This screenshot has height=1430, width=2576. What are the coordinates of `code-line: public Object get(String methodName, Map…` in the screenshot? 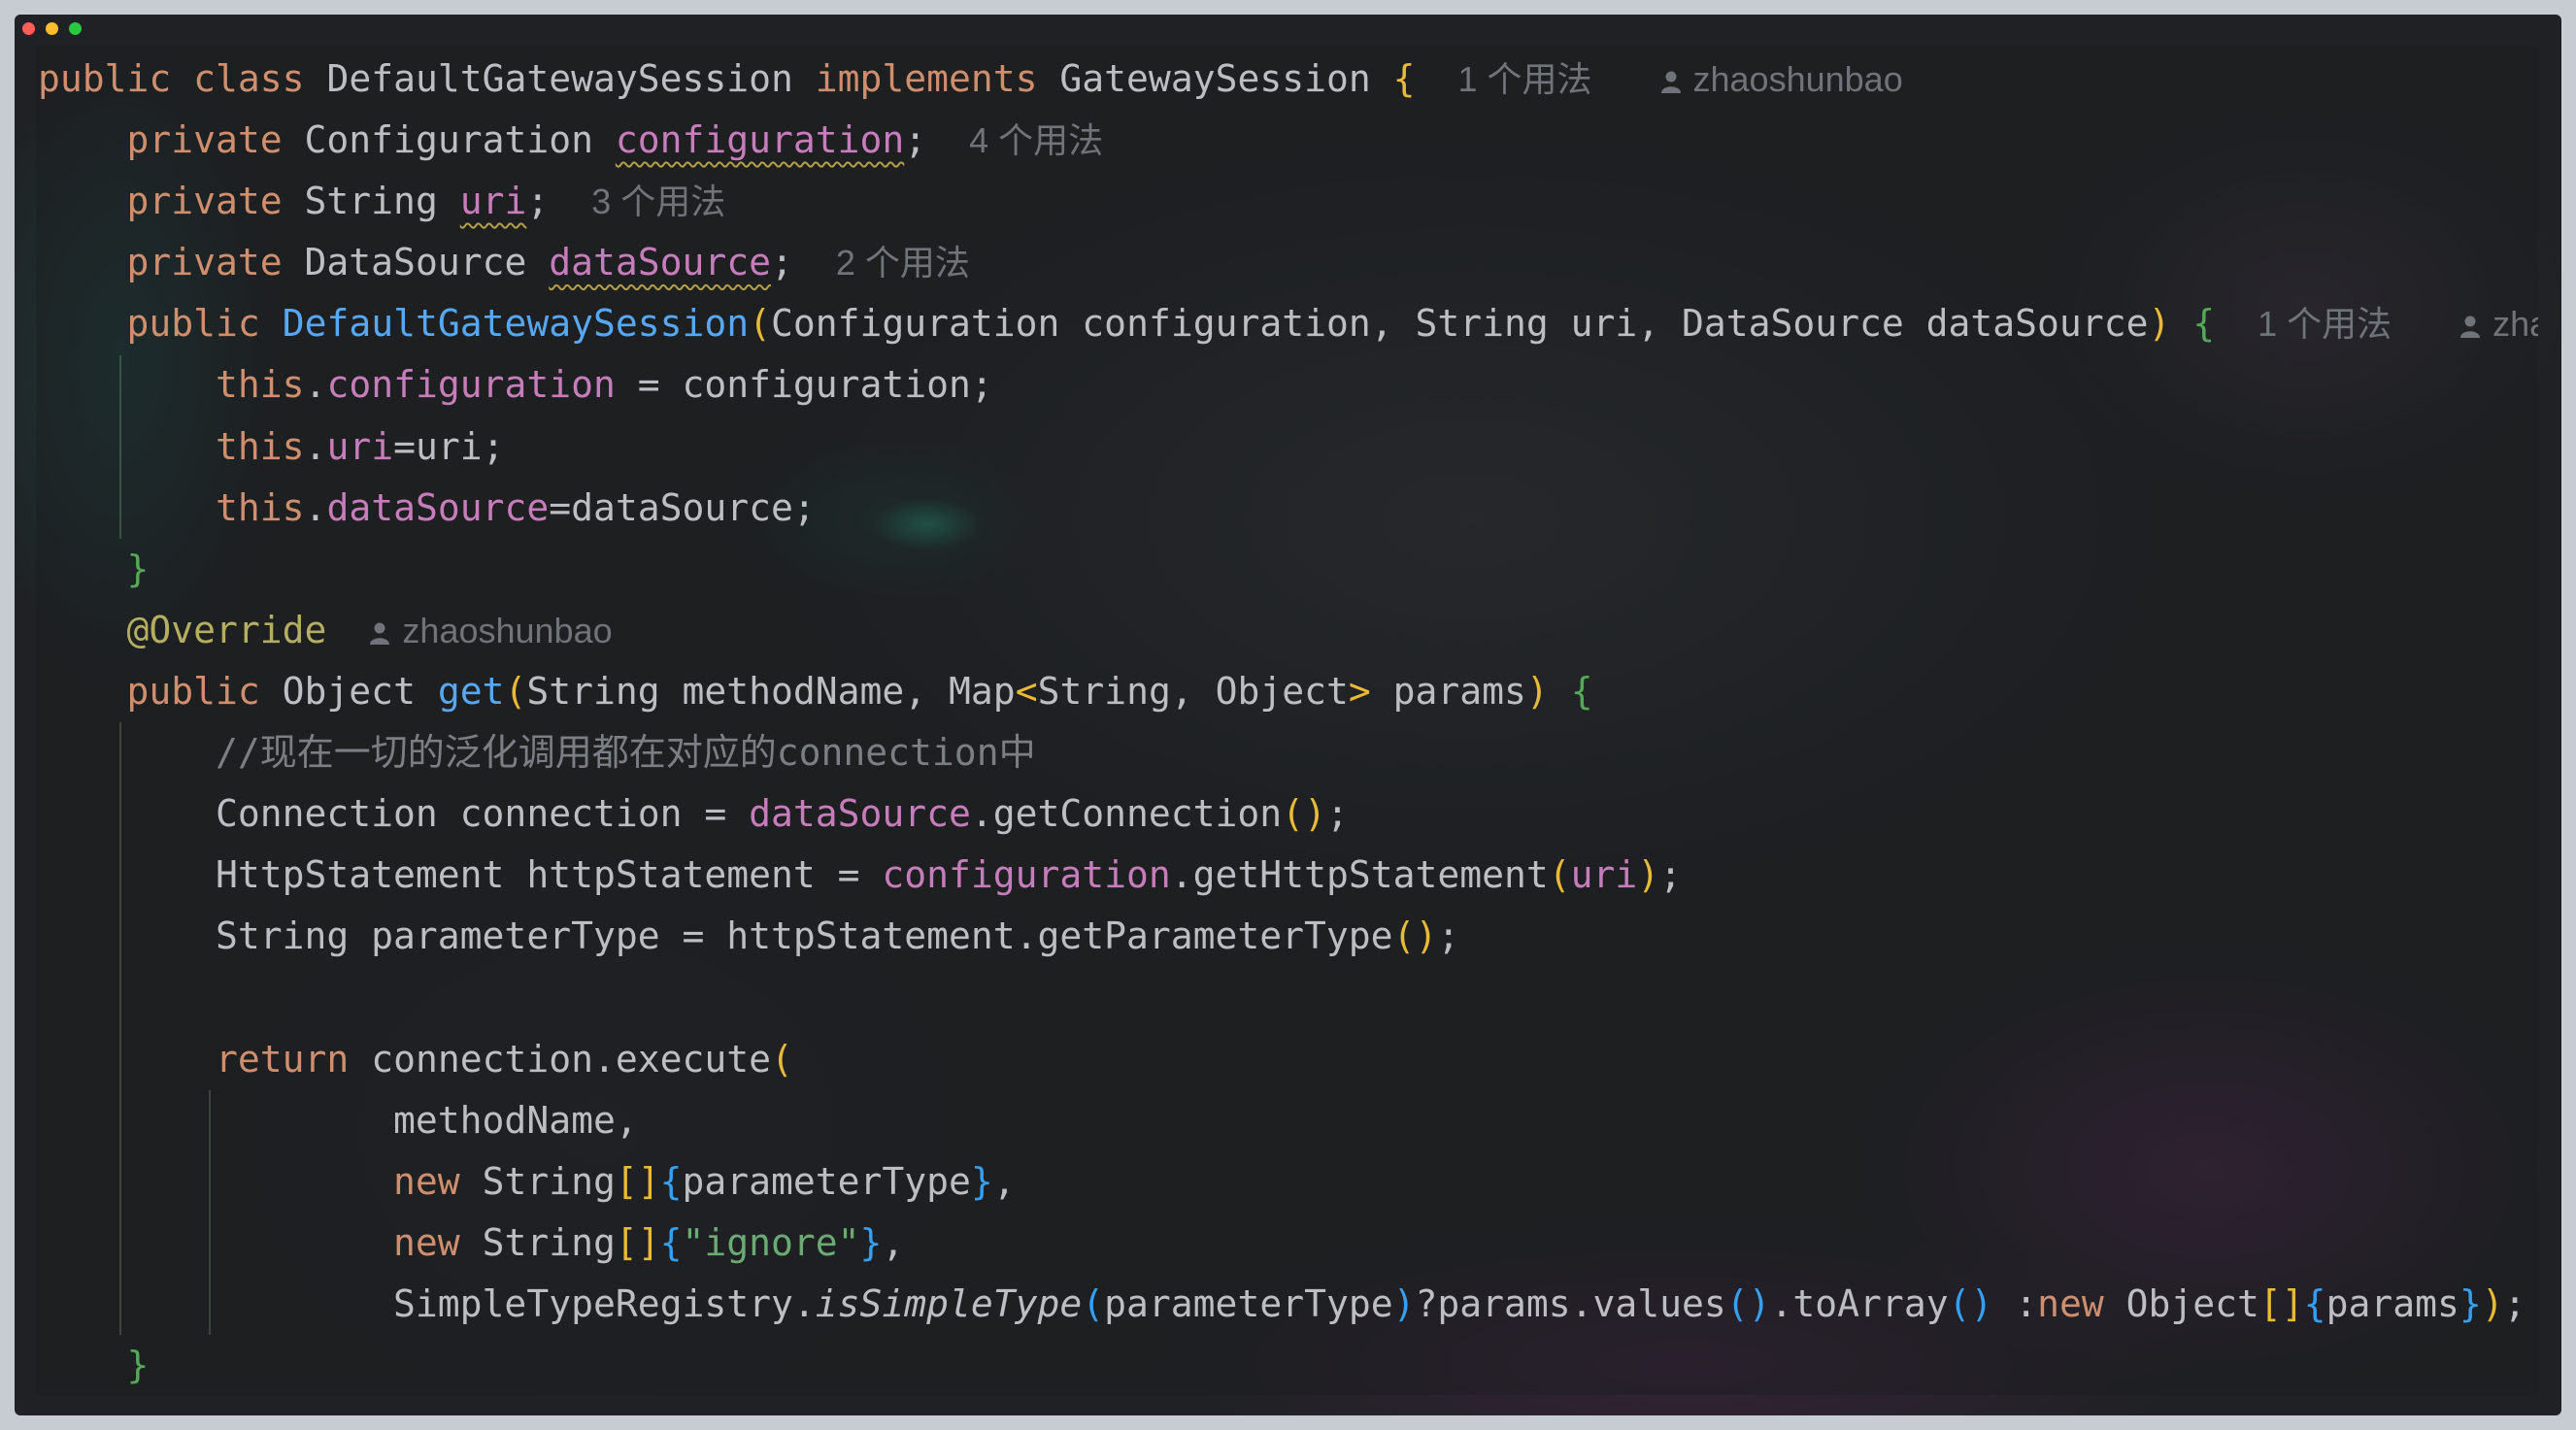 It's located at (1288, 692).